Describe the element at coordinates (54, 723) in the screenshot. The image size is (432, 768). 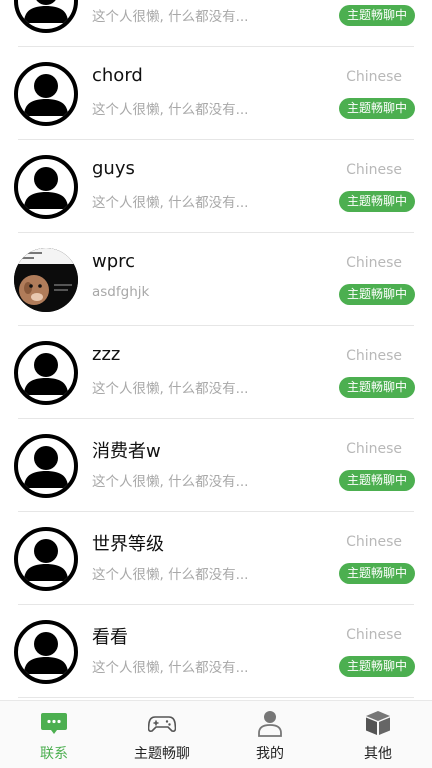
I see `chat-bubble-icon` at that location.